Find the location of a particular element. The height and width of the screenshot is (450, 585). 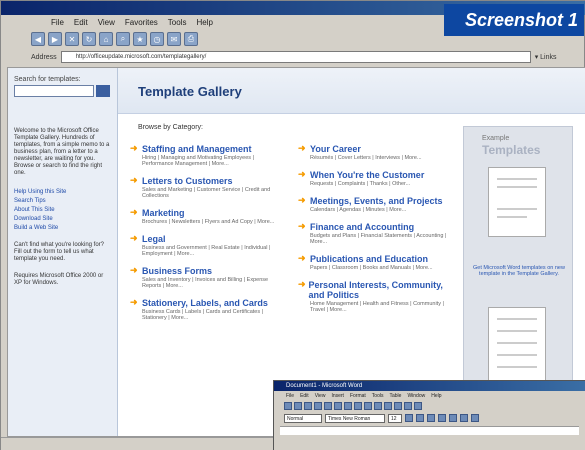

size-select: 12 is located at coordinates (395, 418).